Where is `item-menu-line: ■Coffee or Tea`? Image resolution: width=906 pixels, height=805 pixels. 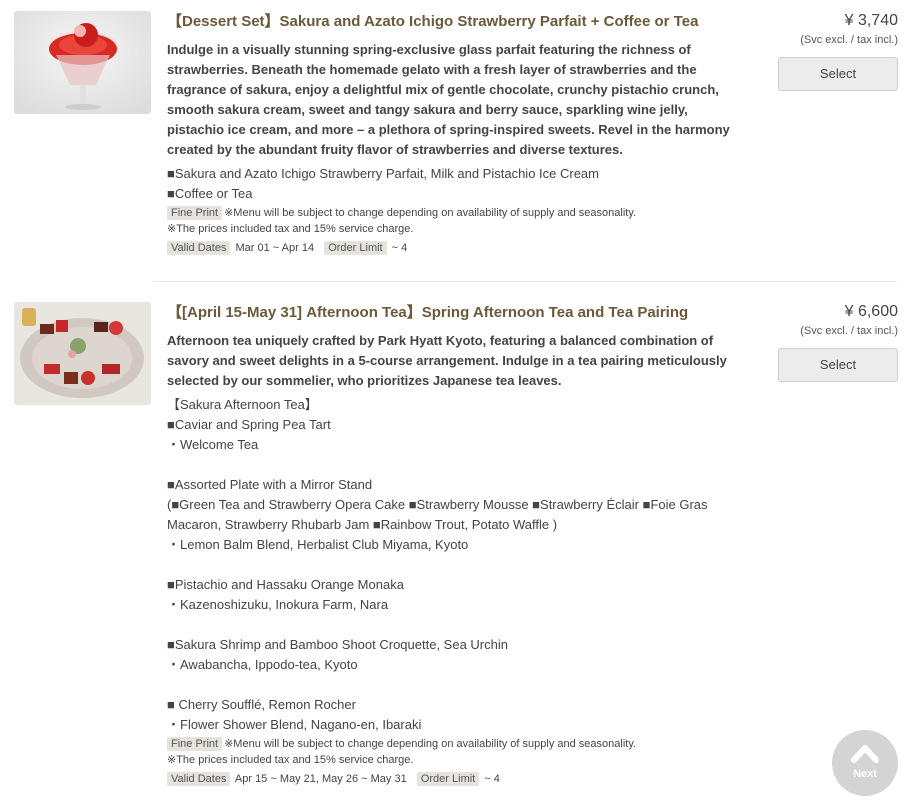
item-menu-line: ■Coffee or Tea is located at coordinates (210, 193).